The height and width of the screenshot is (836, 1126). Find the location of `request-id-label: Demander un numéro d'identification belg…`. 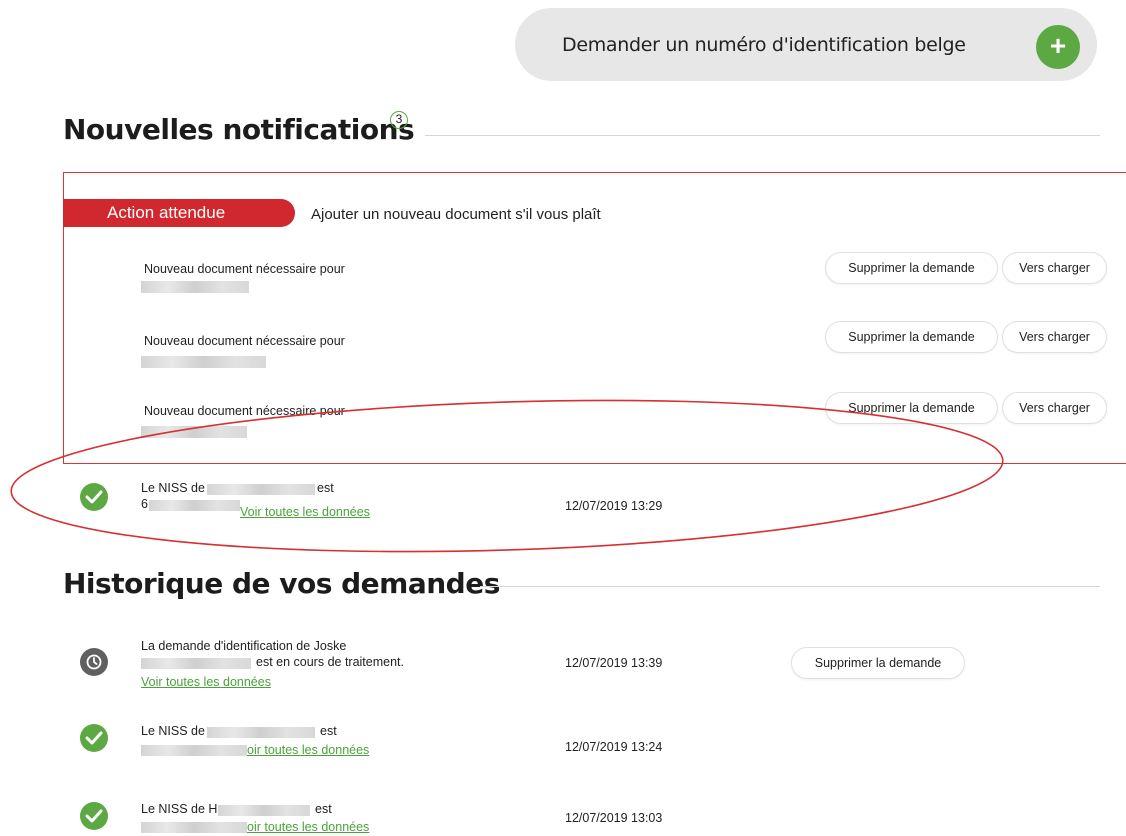

request-id-label: Demander un numéro d'identification belg… is located at coordinates (764, 45).